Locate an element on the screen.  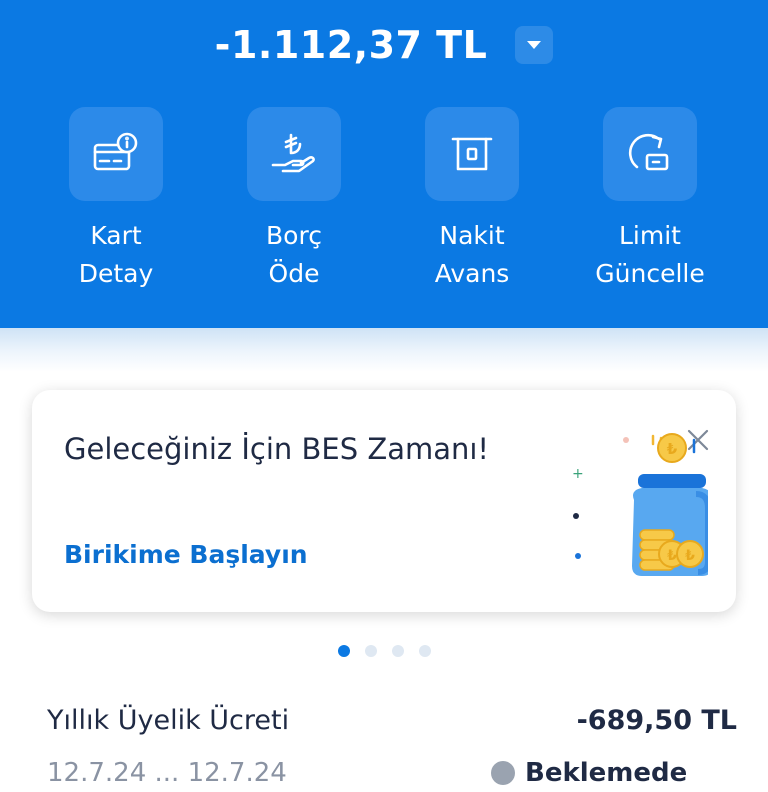
transaction-row: Yıllık Üyelik Ücreti -689,50 TL is located at coordinates (392, 720).